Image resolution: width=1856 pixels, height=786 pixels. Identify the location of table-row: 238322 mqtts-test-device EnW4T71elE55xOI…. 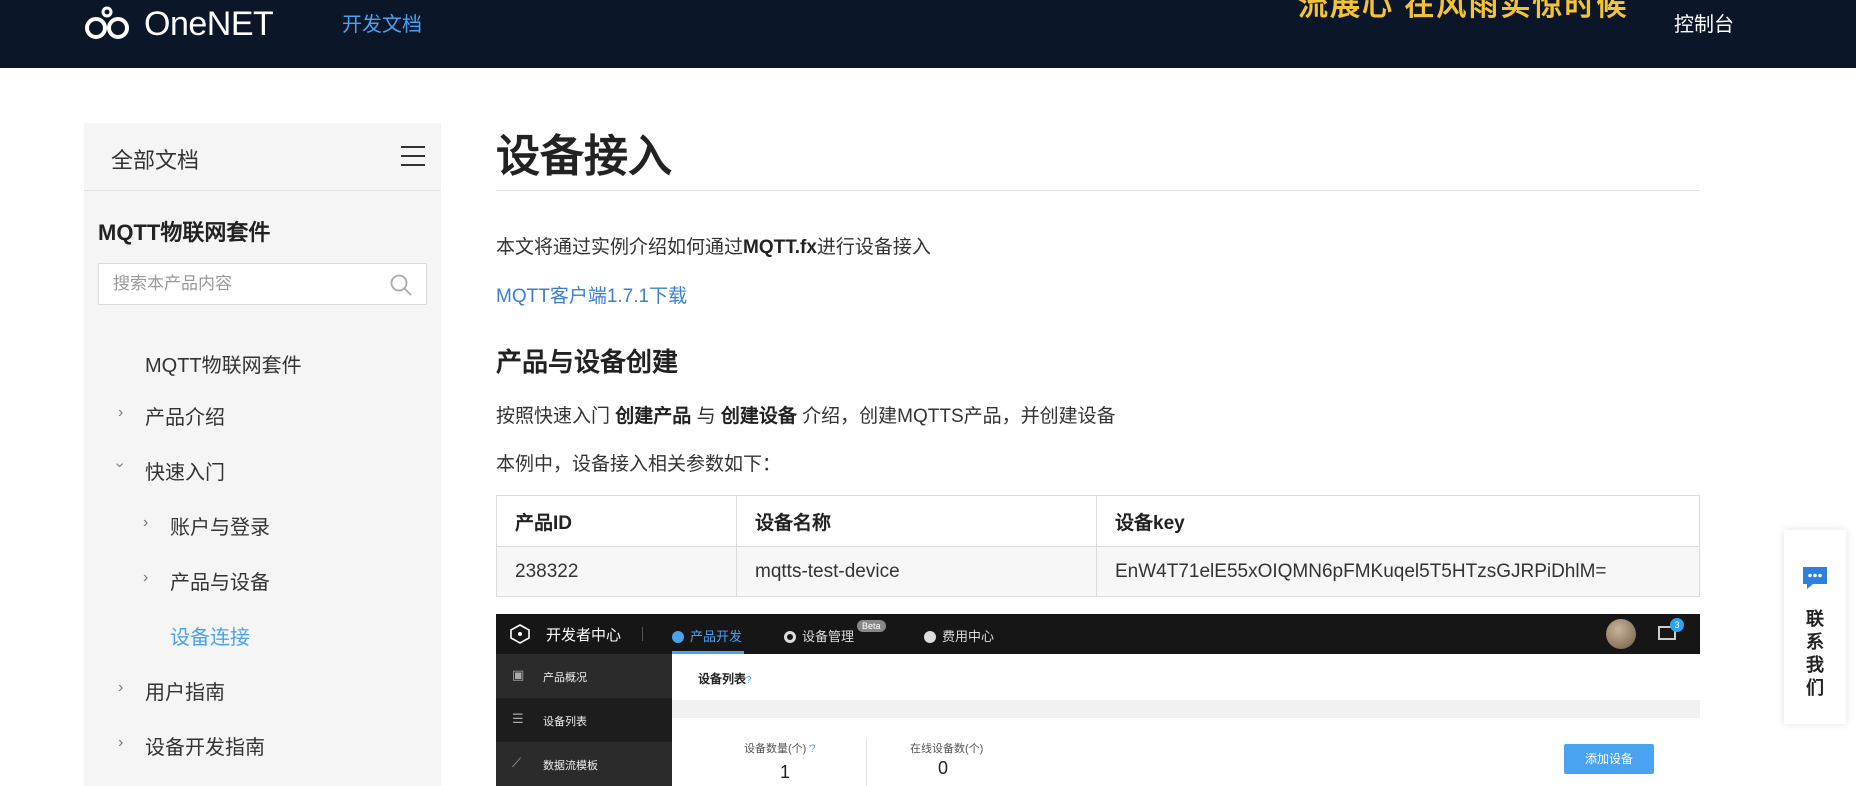
(1098, 571).